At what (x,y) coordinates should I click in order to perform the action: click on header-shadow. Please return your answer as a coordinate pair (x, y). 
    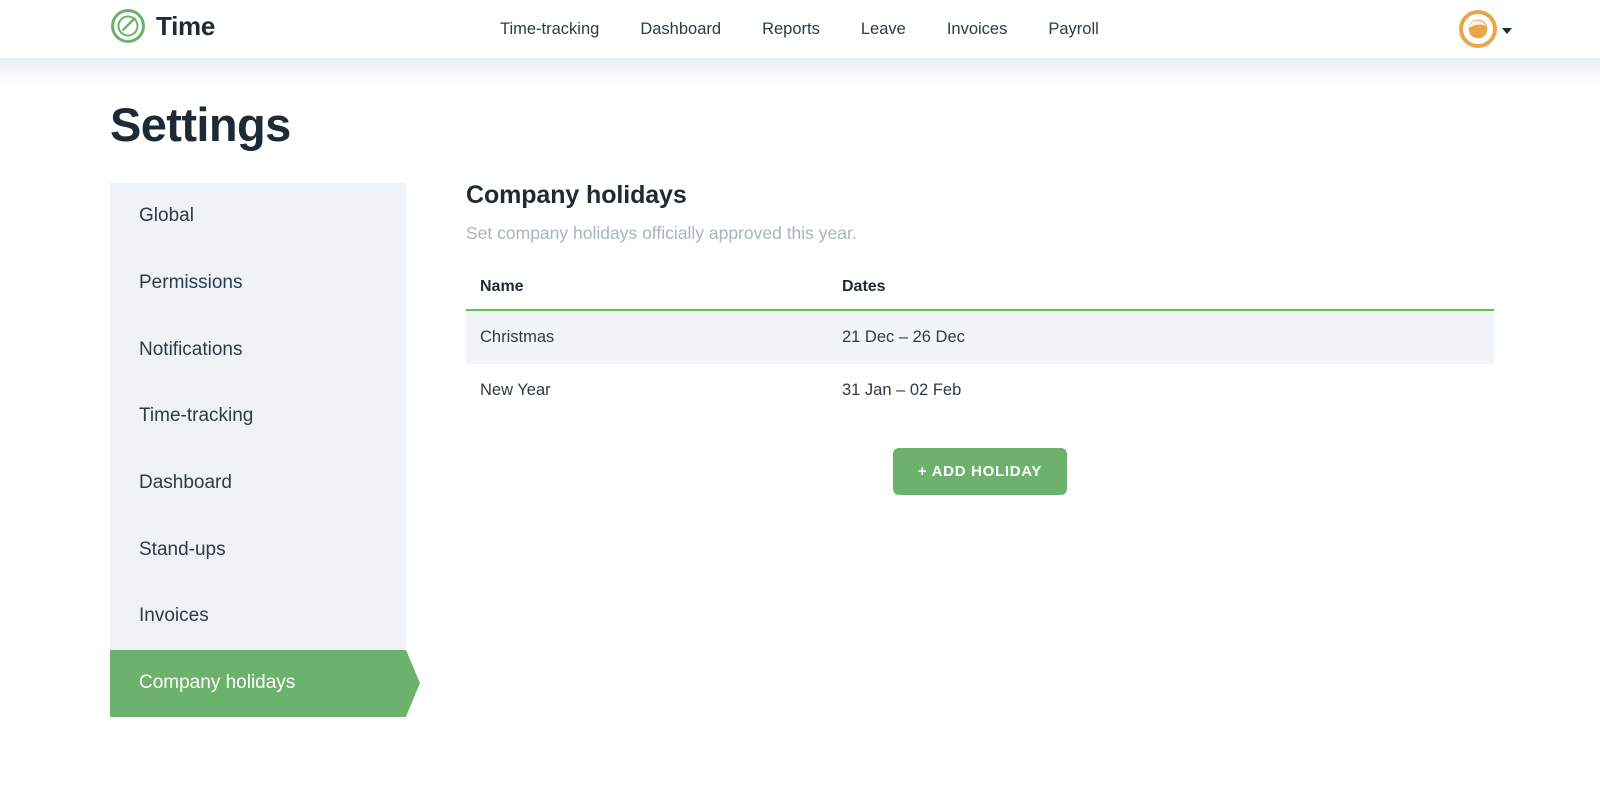
    Looking at the image, I should click on (800, 72).